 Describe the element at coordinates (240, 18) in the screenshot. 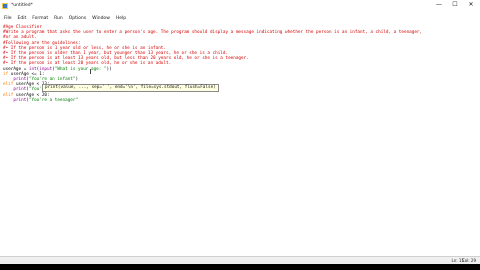

I see `menu-bar: File Edit Format Run Options Window Help` at that location.